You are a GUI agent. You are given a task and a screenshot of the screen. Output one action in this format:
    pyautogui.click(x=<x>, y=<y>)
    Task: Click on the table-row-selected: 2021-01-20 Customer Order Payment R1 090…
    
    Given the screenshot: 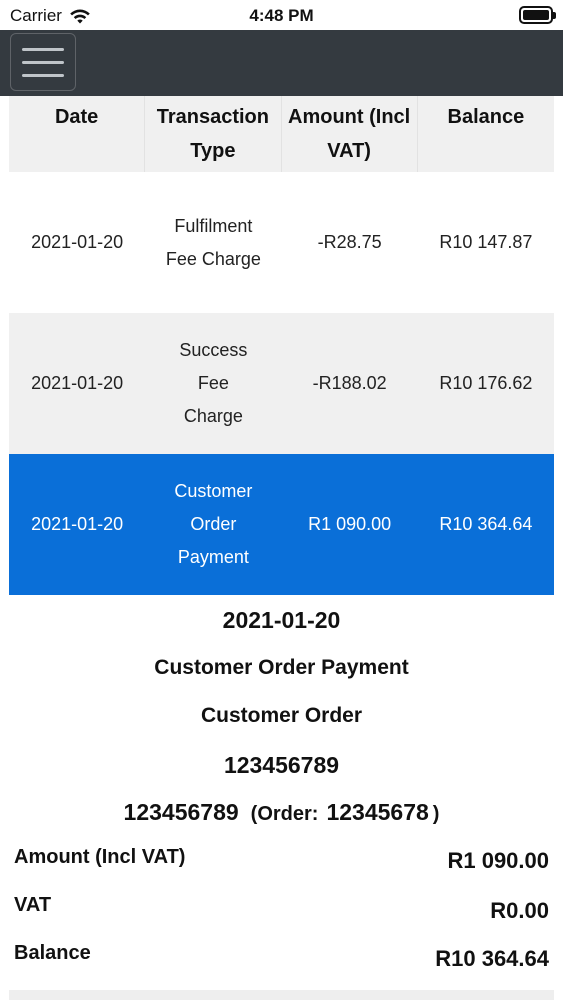 What is the action you would take?
    pyautogui.click(x=281, y=524)
    